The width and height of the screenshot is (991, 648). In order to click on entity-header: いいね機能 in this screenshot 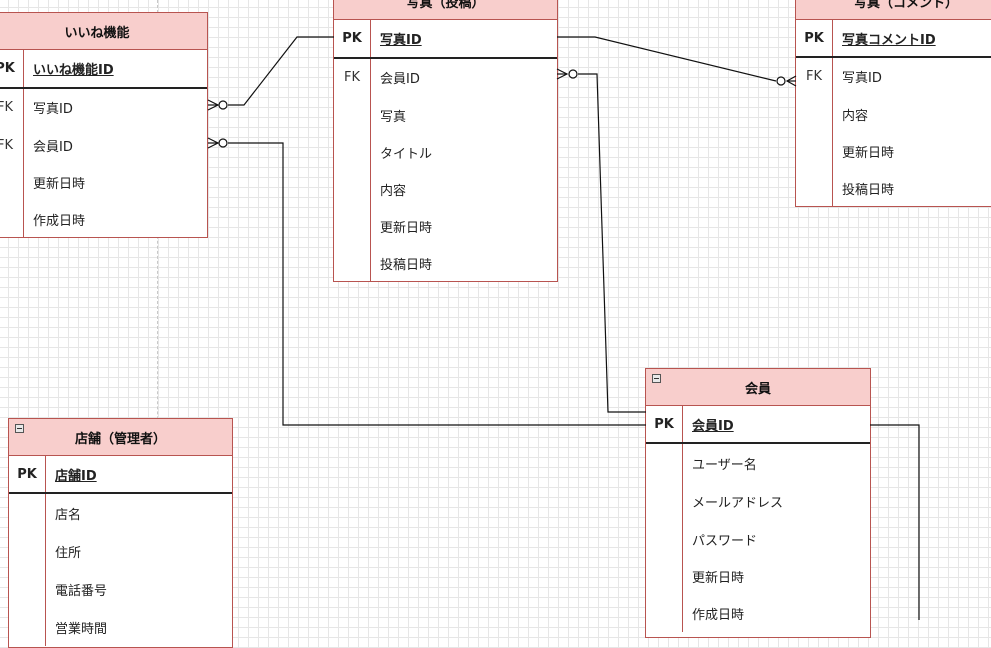, I will do `click(103, 31)`.